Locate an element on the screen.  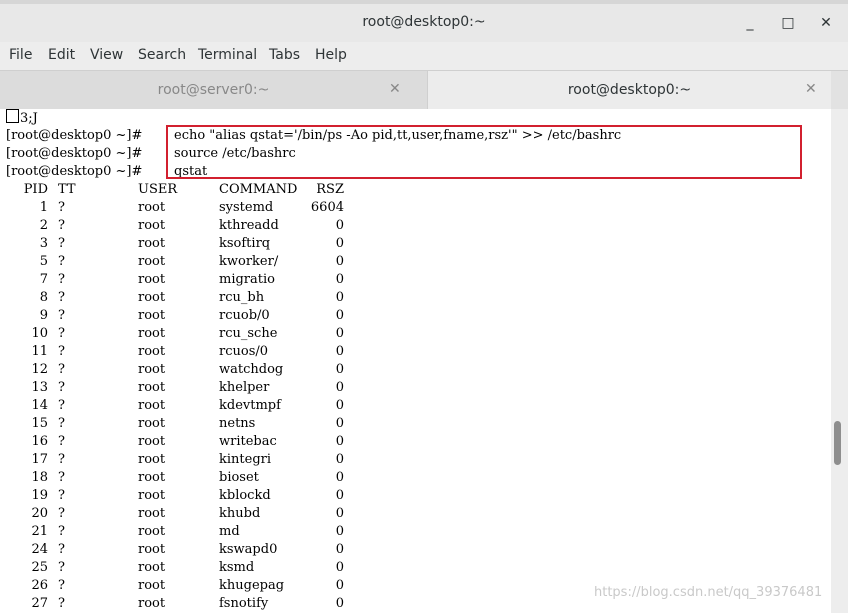
cell-command: md is located at coordinates (229, 531).